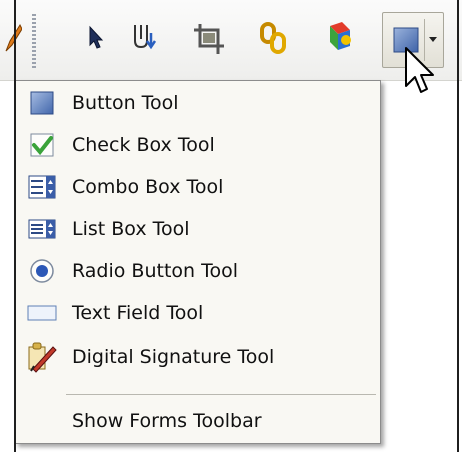  I want to click on menu-item-show-forms-toolbar: Show Forms Toolbar, so click(198, 421).